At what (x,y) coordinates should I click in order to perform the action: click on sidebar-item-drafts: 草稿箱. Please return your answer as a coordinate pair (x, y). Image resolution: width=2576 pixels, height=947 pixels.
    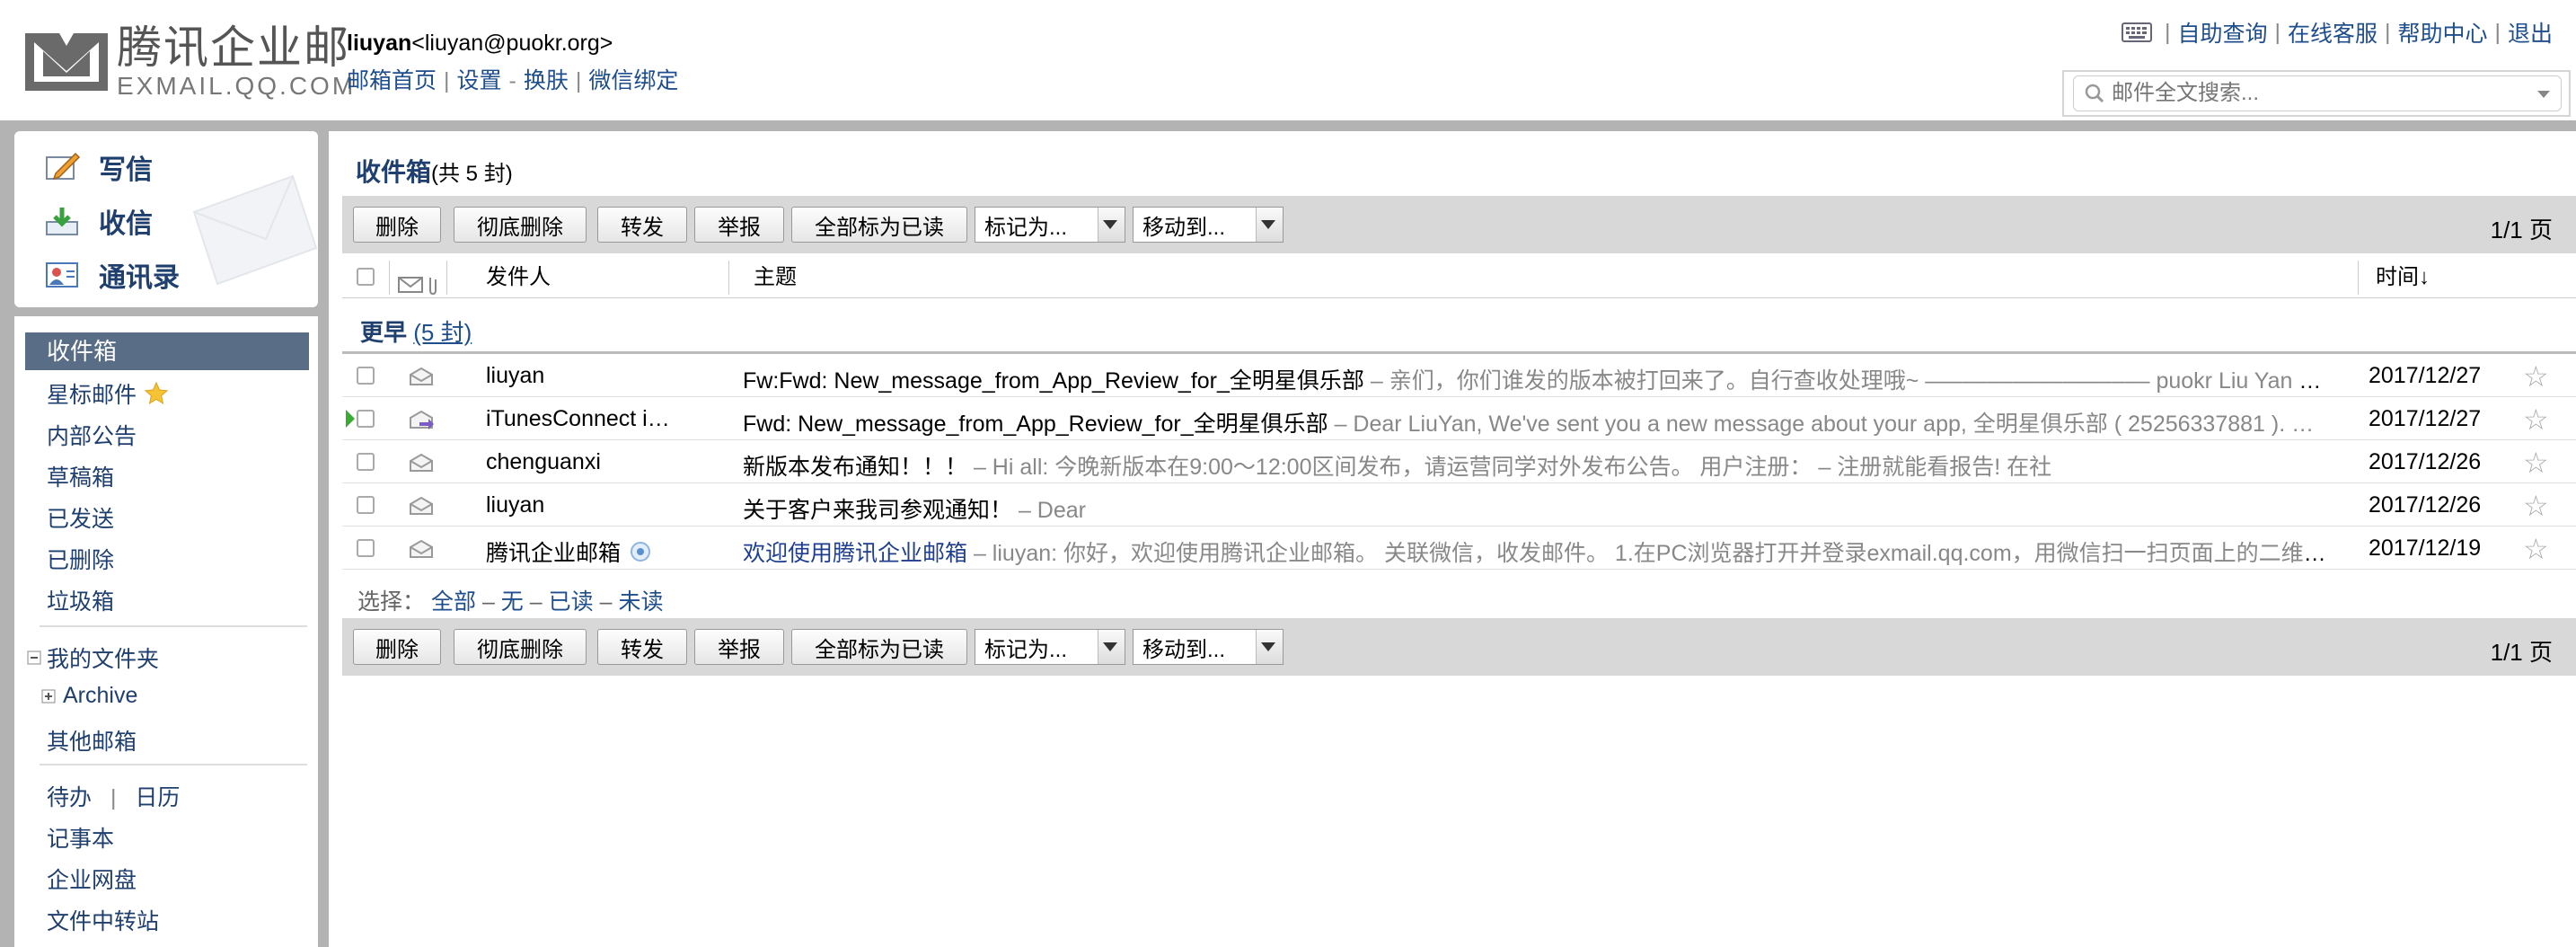
    Looking at the image, I should click on (80, 476).